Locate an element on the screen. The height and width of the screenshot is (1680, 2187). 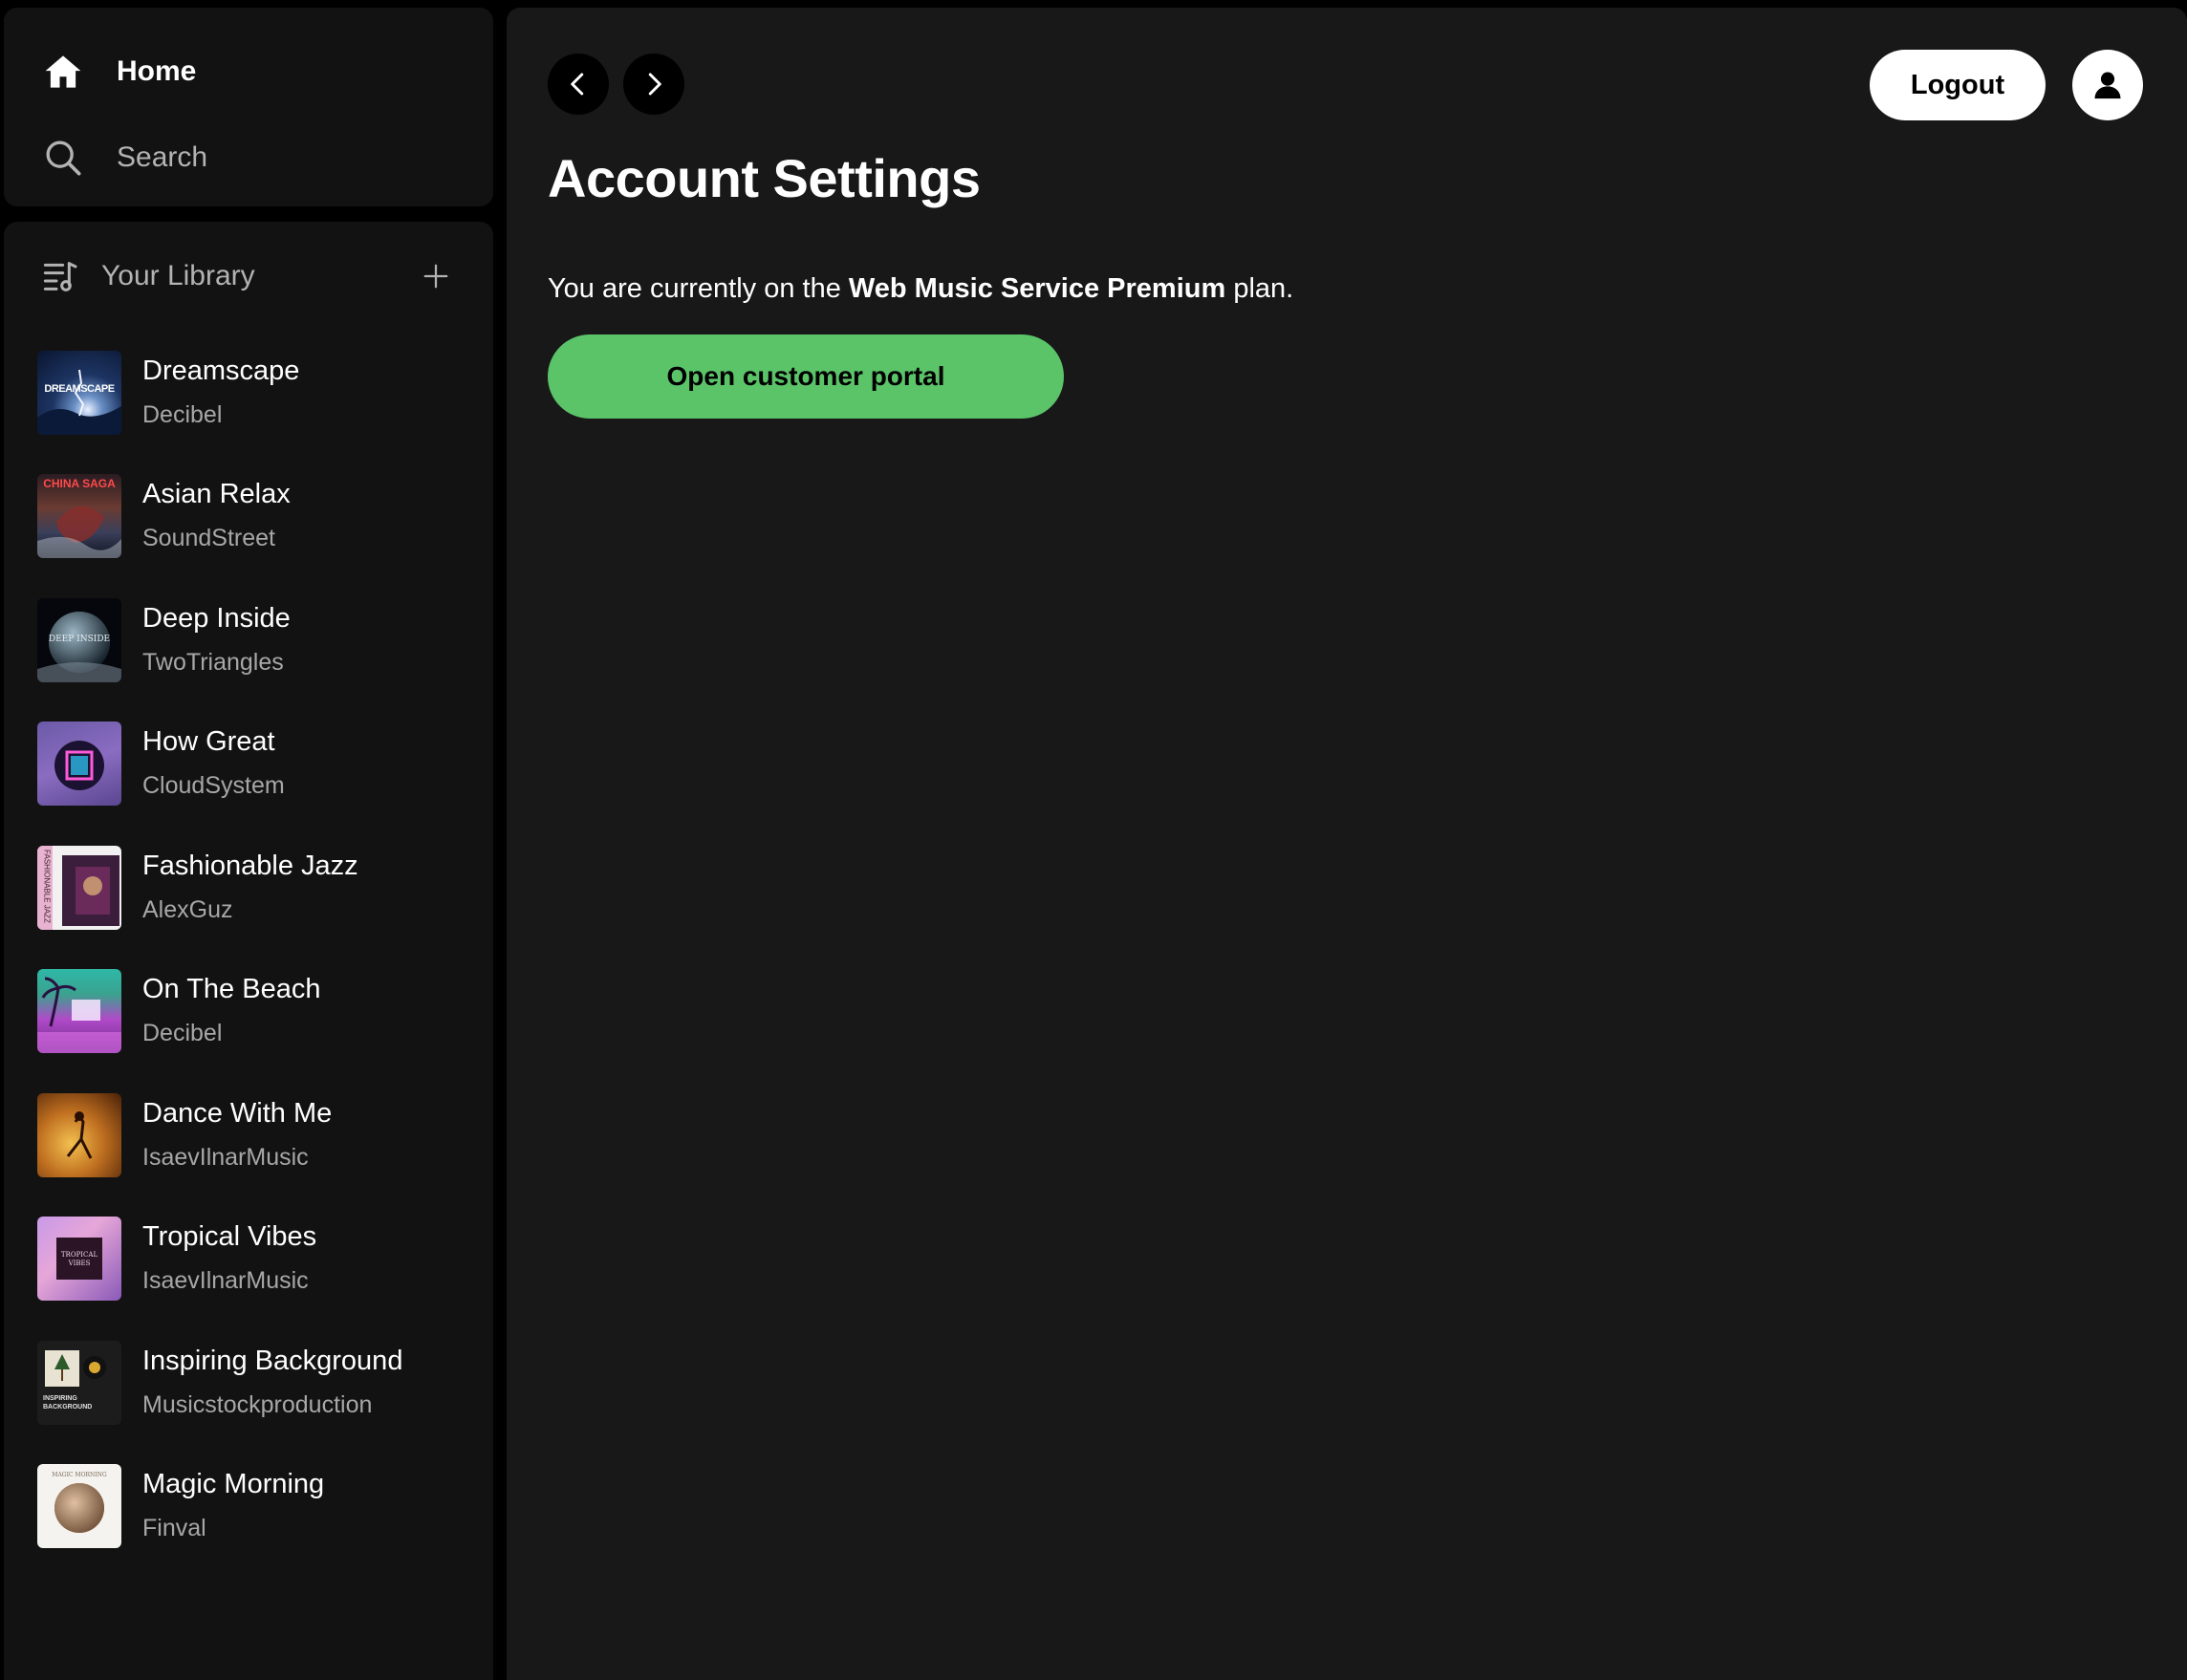
cover-text: DEEP INSIDE is located at coordinates (79, 639).